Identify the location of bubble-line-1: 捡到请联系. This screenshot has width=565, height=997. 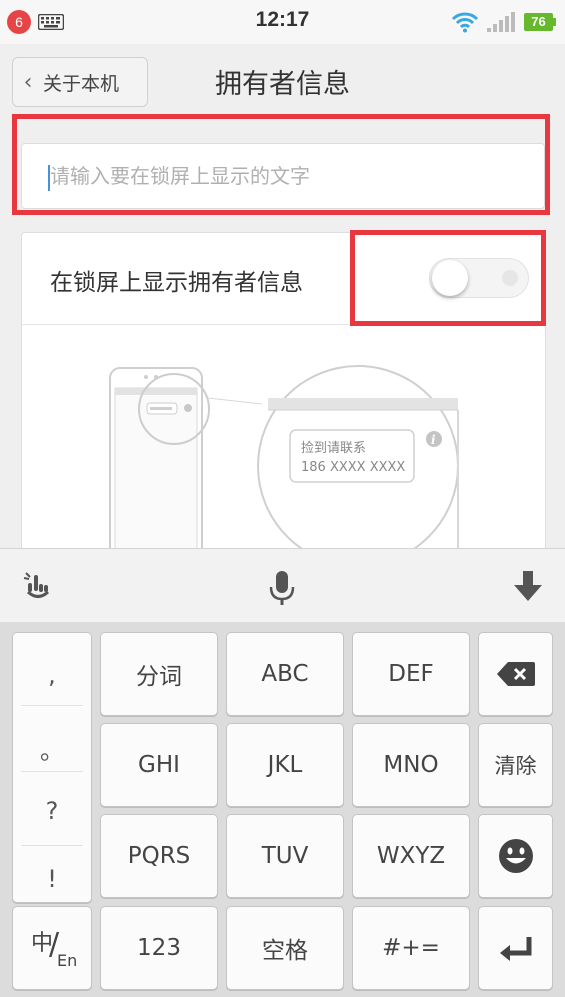
(333, 448).